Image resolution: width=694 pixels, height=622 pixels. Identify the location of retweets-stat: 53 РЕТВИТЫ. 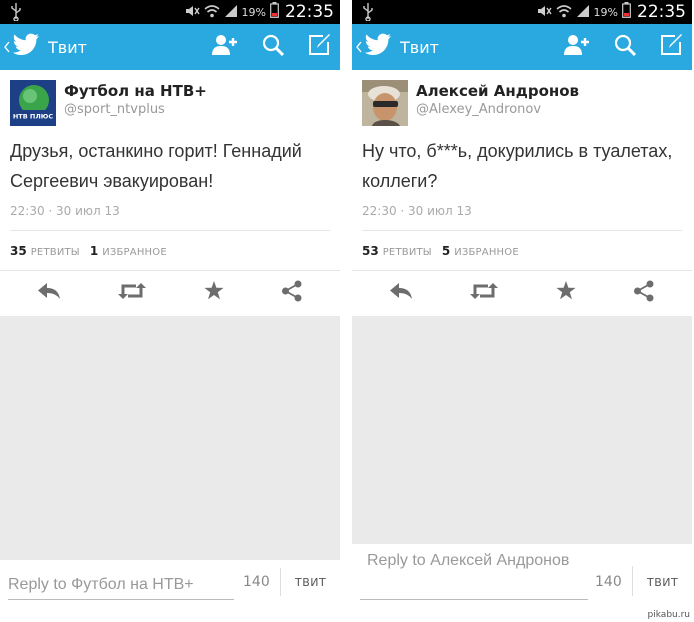
(397, 251).